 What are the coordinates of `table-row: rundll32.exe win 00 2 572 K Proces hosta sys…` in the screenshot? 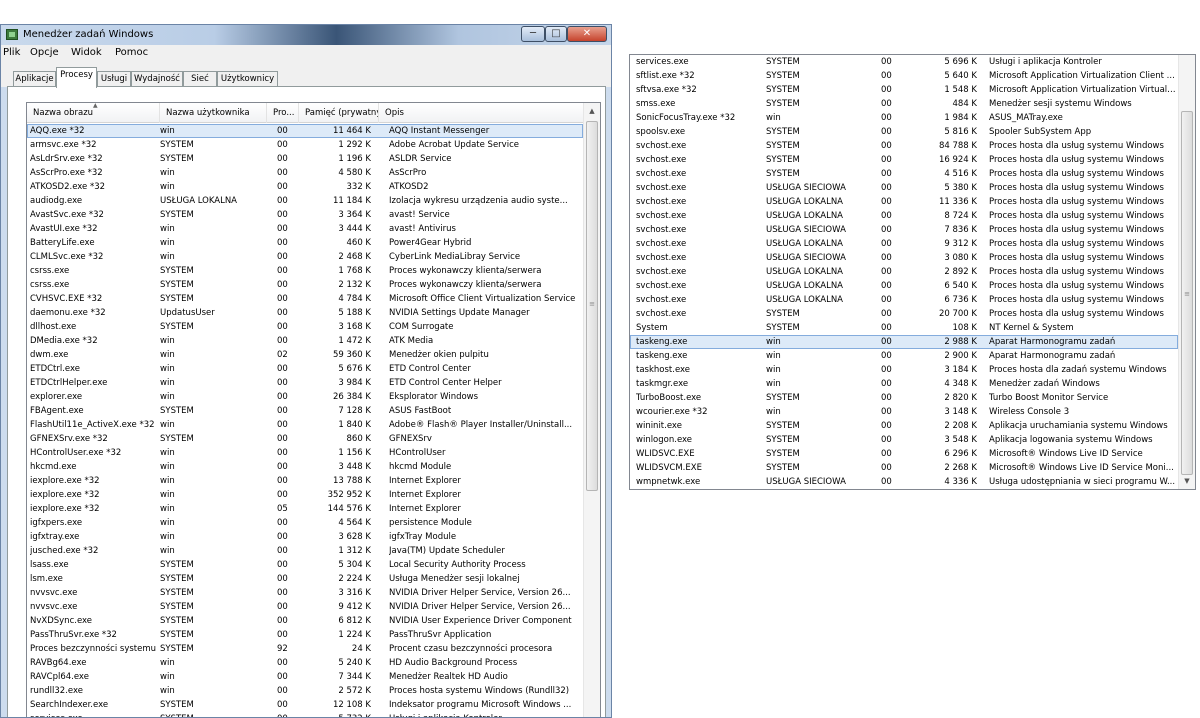 It's located at (305, 691).